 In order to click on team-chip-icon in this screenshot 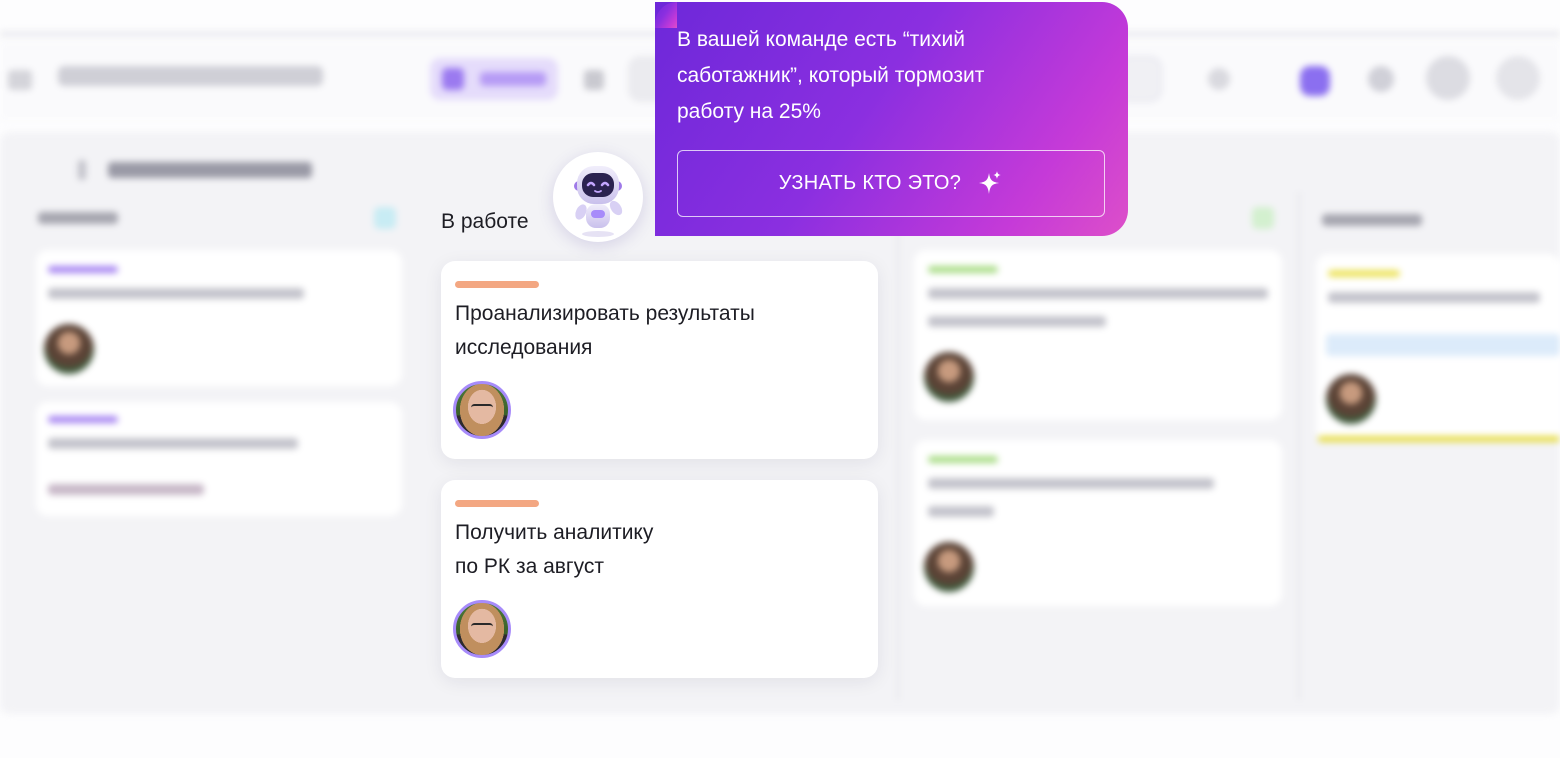, I will do `click(453, 79)`.